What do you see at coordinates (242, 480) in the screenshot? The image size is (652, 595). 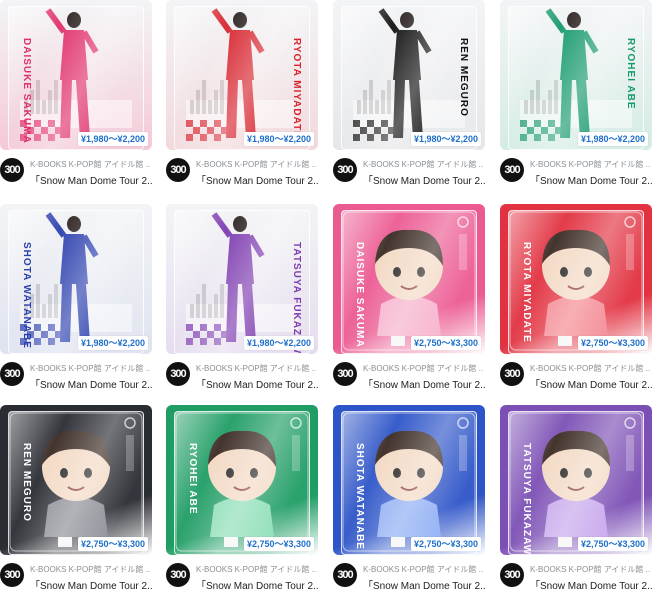 I see `product-image: RYOHEI ABE ¥2,750～¥3,300` at bounding box center [242, 480].